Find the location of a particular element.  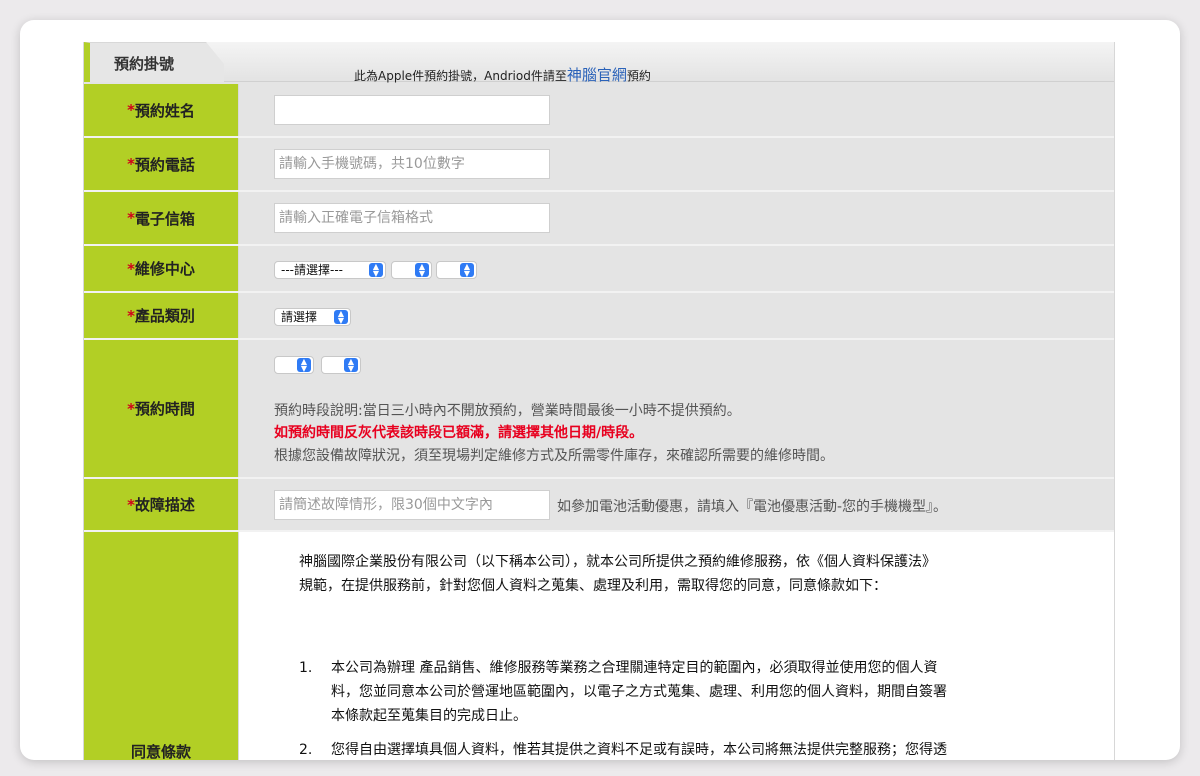

android-notice: 此為Apple件預約掛號，Andriod件請至神腦官網預約 is located at coordinates (502, 74).